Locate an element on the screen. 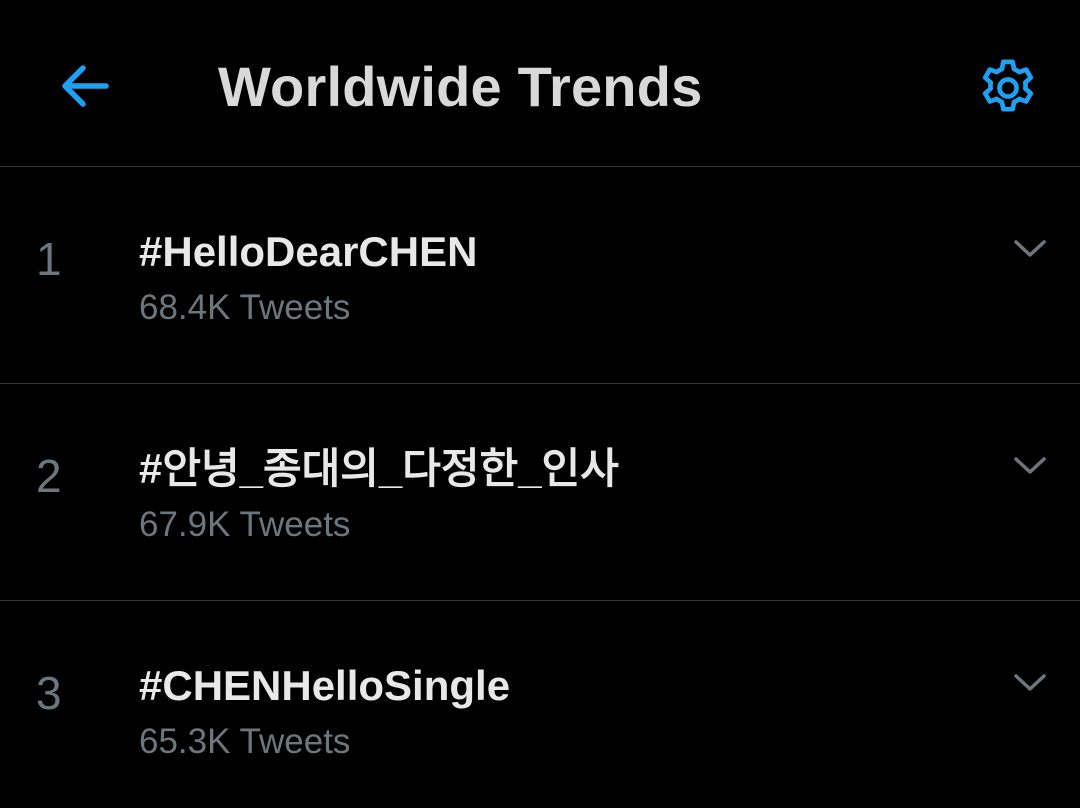 The width and height of the screenshot is (1080, 808). trend-rank: 1 is located at coordinates (49, 259).